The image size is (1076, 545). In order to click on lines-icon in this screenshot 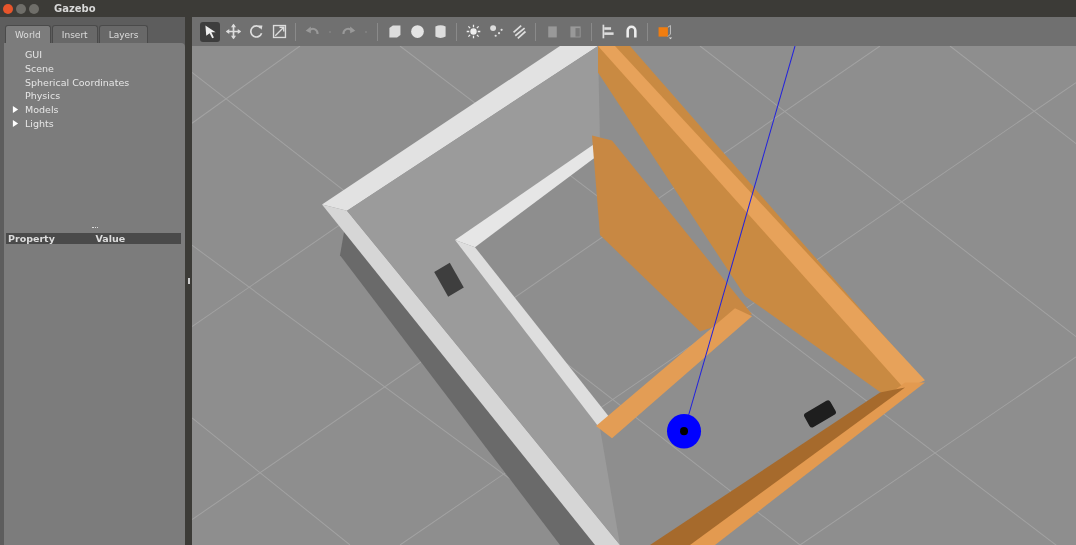, I will do `click(519, 31)`.